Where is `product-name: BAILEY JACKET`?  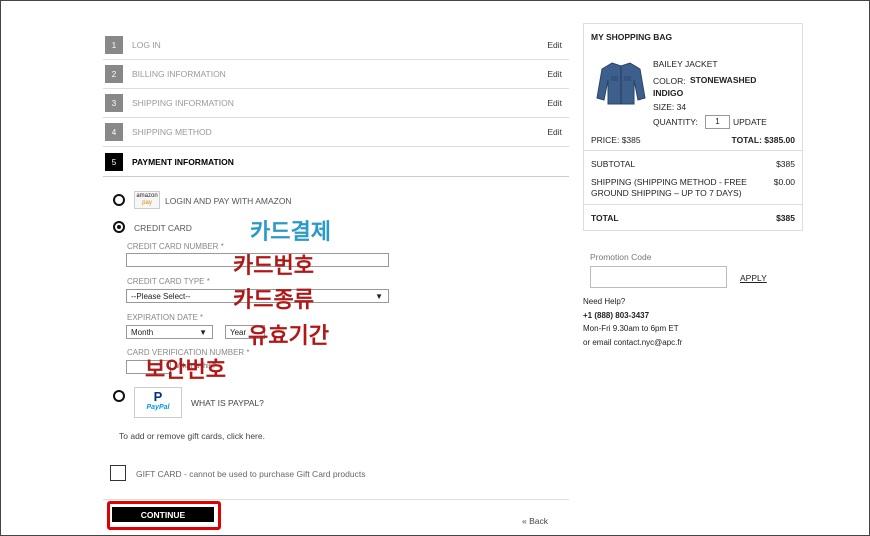 product-name: BAILEY JACKET is located at coordinates (685, 64).